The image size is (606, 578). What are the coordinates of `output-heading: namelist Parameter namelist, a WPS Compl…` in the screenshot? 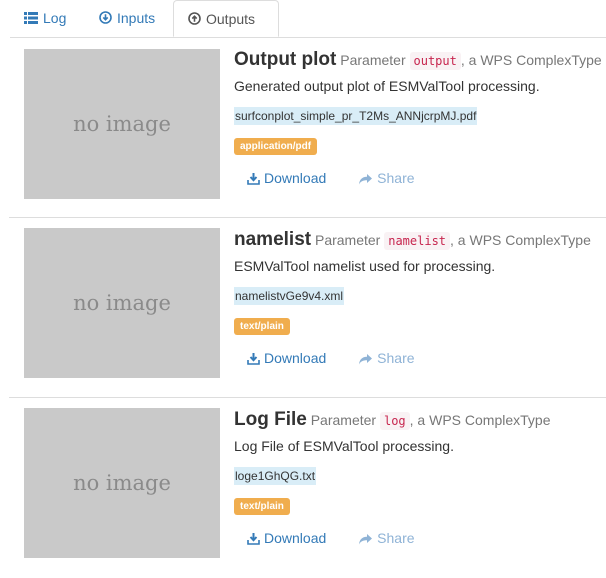 It's located at (420, 240).